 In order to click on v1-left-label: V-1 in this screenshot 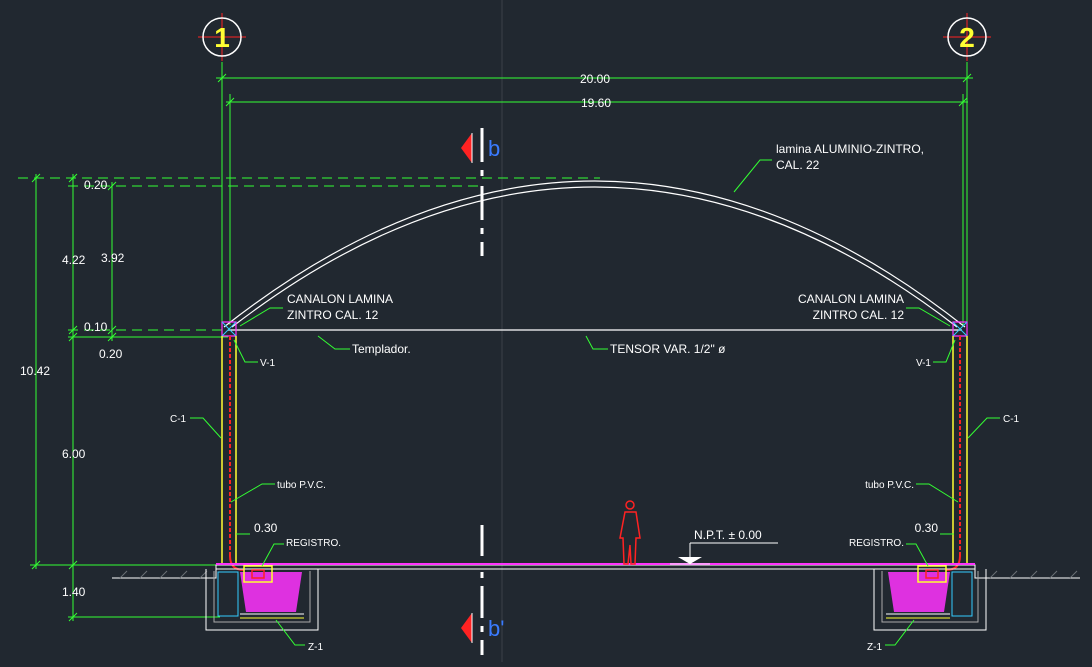, I will do `click(267, 363)`.